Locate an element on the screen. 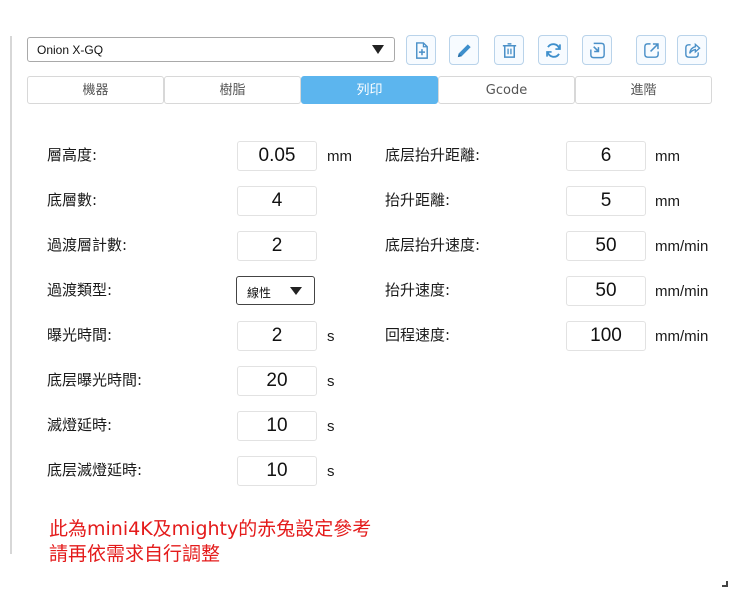  lift-distance-input: 5 is located at coordinates (606, 201).